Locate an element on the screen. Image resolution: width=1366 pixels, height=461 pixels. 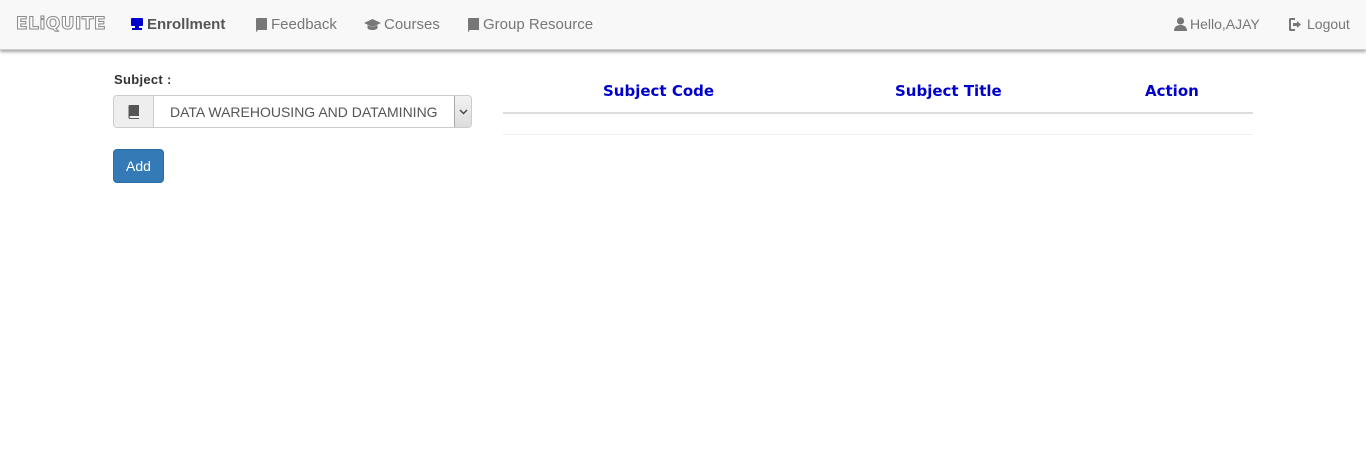
nav-item-enrollment: Enrollment is located at coordinates (177, 24).